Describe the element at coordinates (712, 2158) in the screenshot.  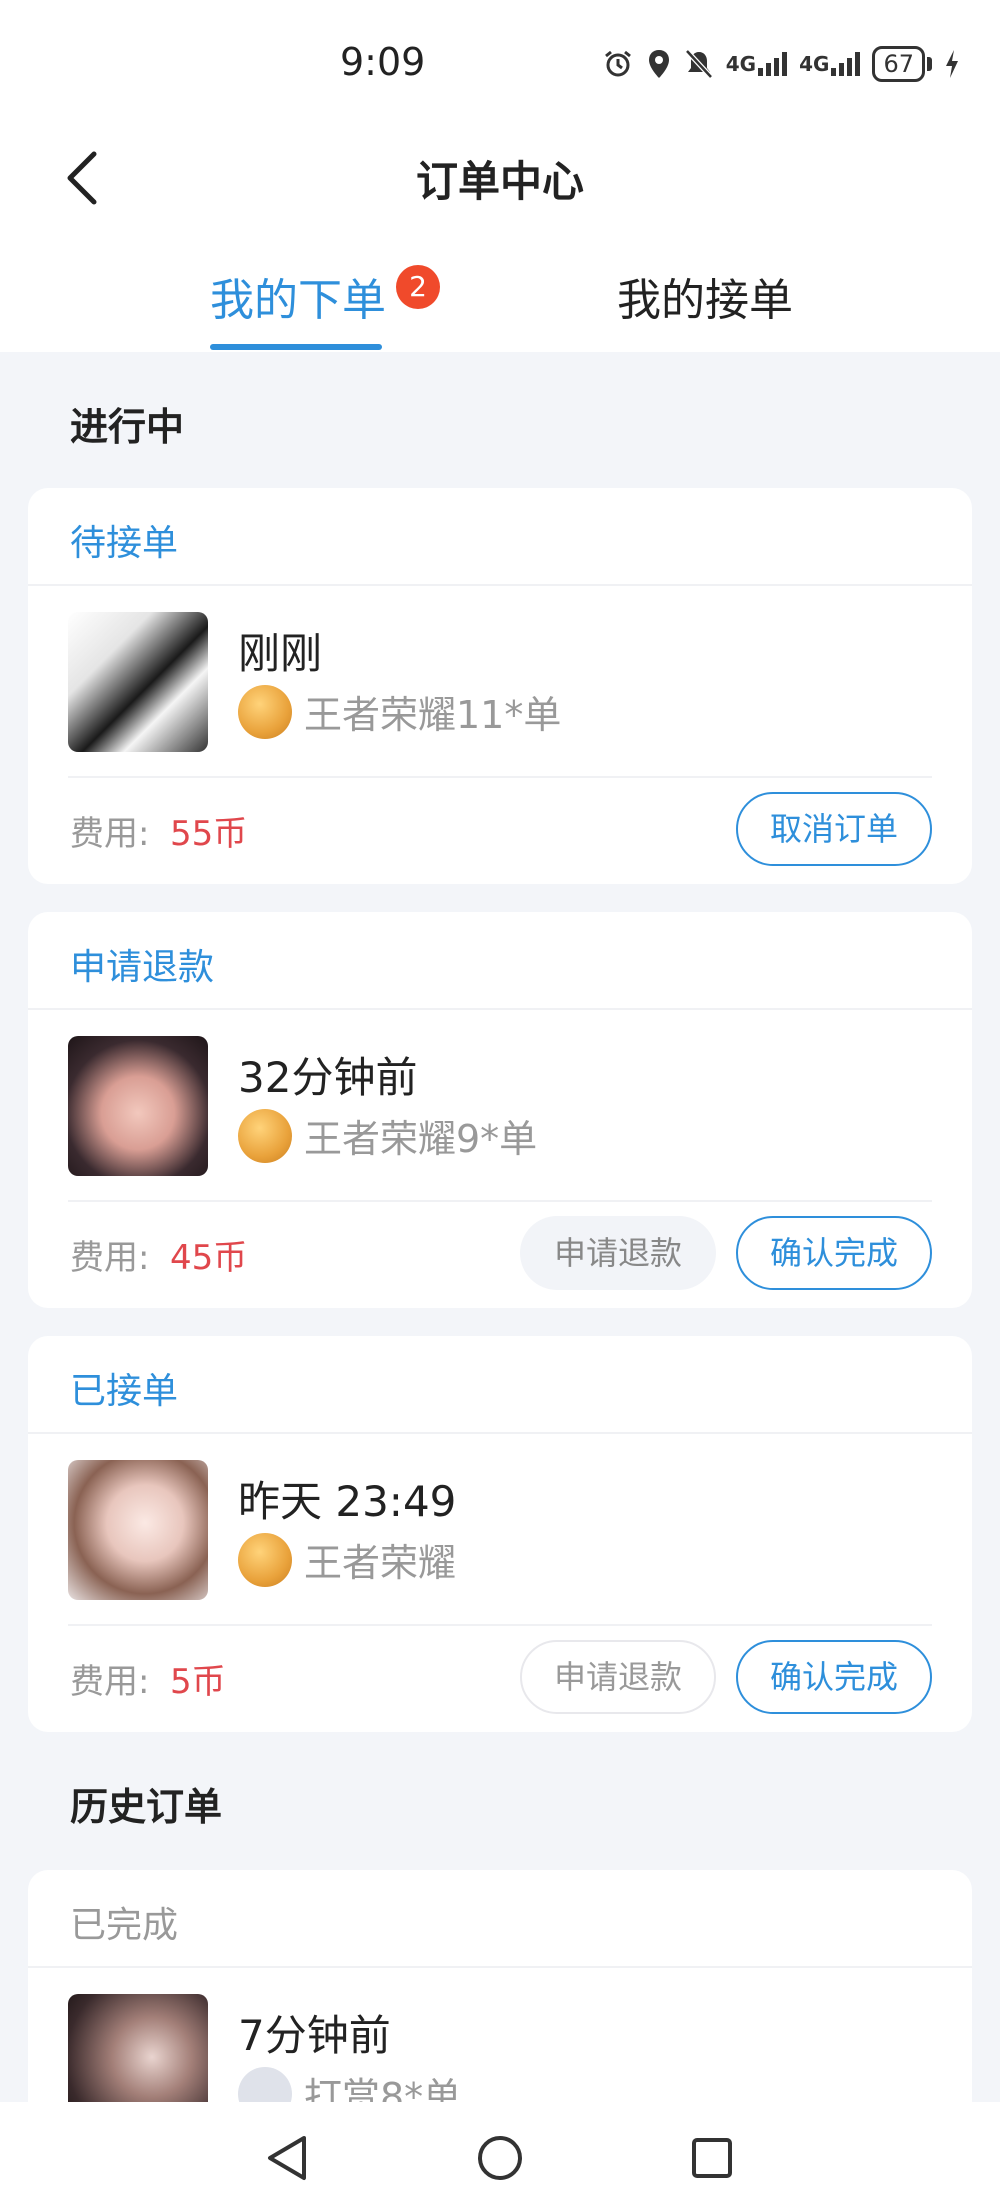
I see `nav-recents-icon` at that location.